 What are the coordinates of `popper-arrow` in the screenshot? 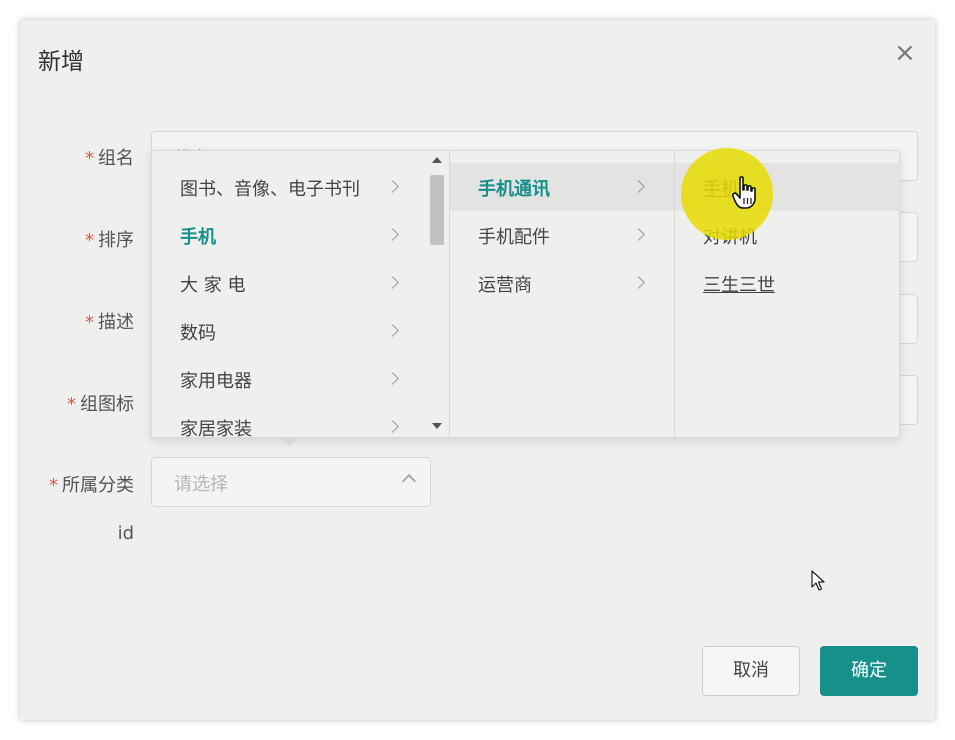 It's located at (289, 442).